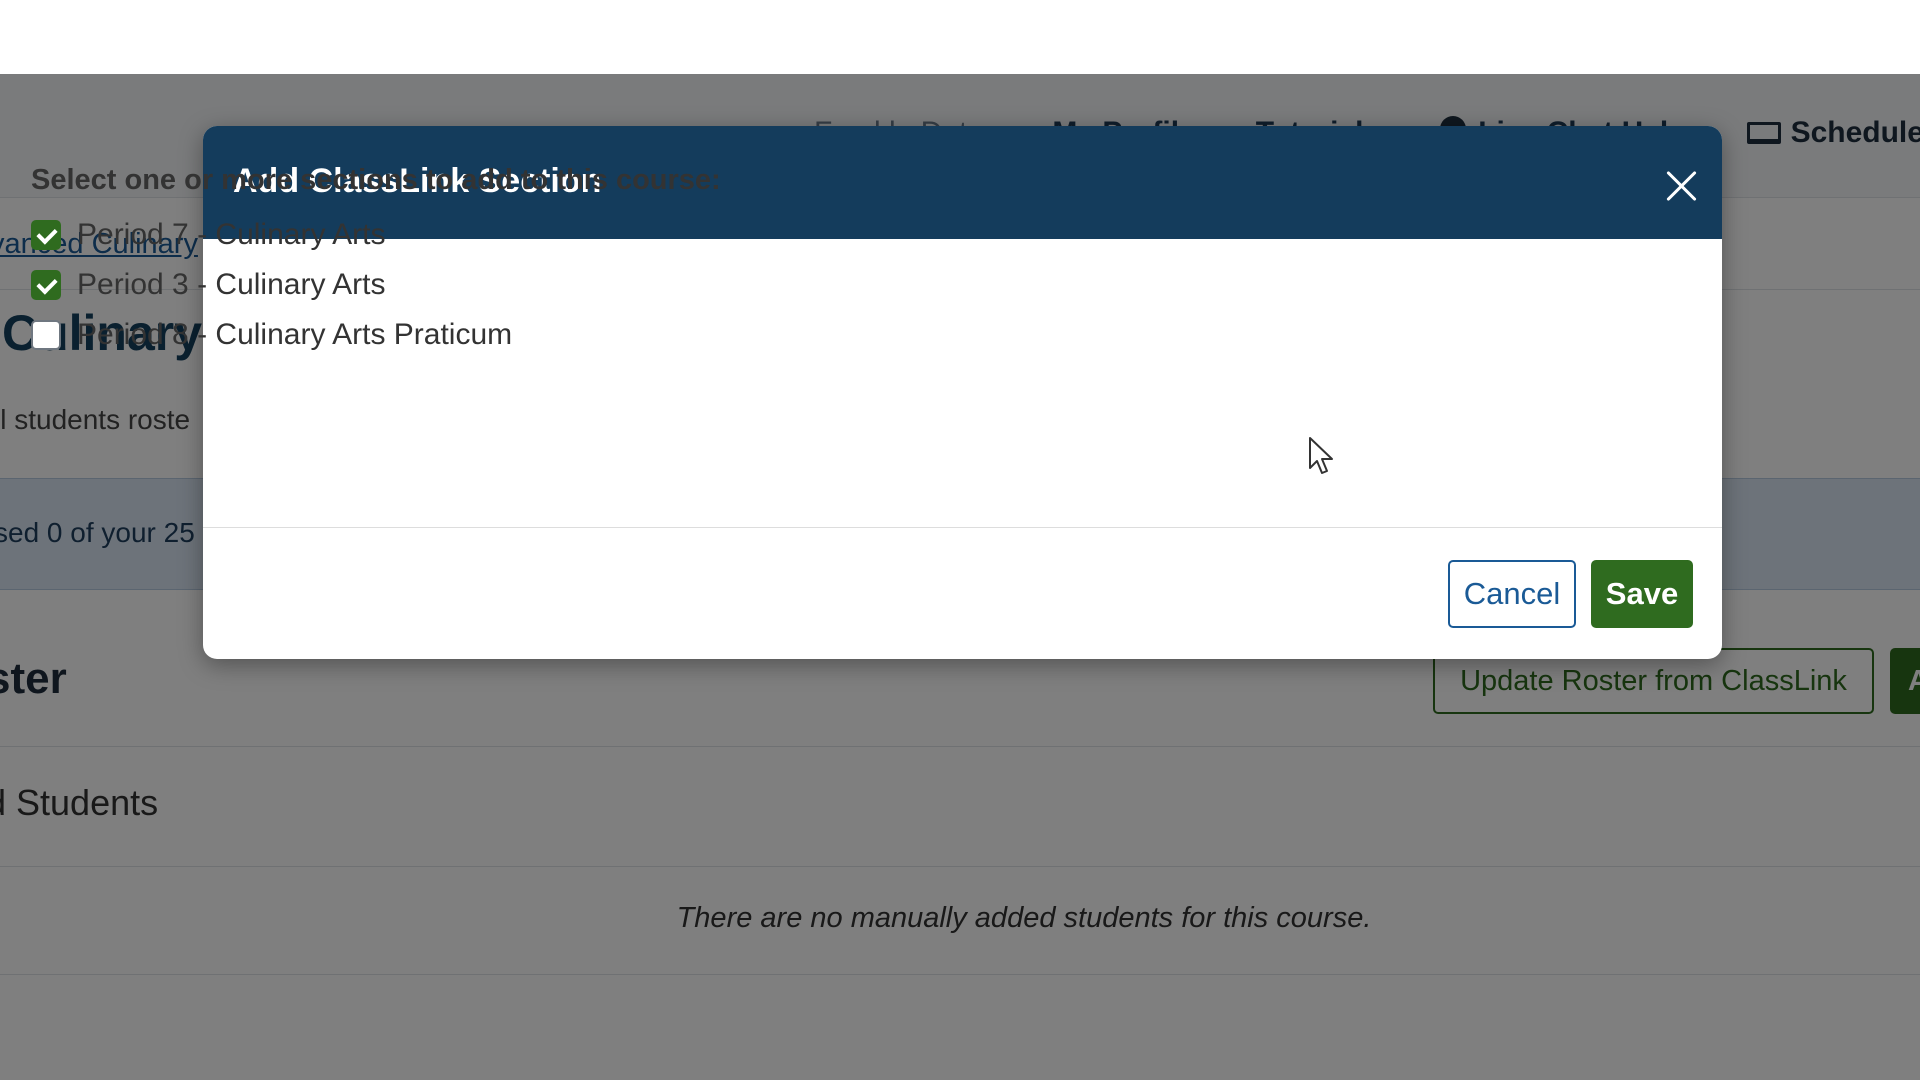 This screenshot has height=1080, width=1920. What do you see at coordinates (1642, 594) in the screenshot?
I see `save-button: Save` at bounding box center [1642, 594].